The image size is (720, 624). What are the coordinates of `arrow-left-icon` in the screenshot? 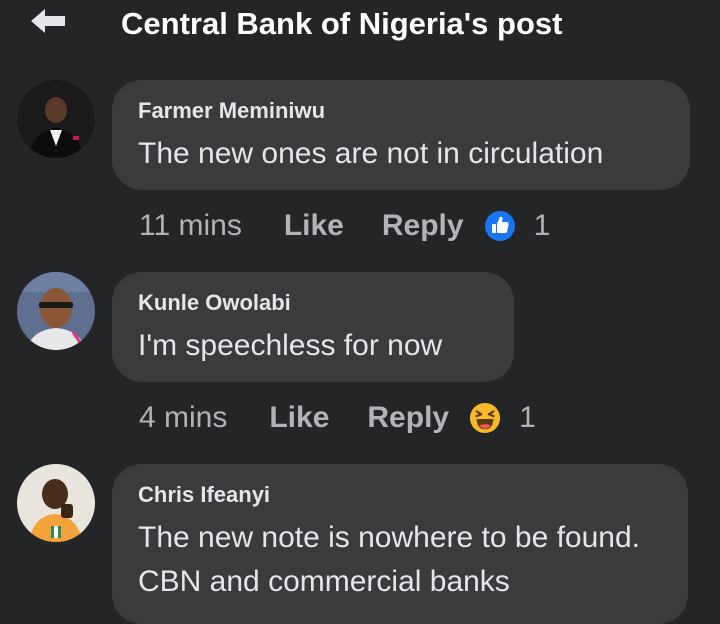 It's located at (48, 21).